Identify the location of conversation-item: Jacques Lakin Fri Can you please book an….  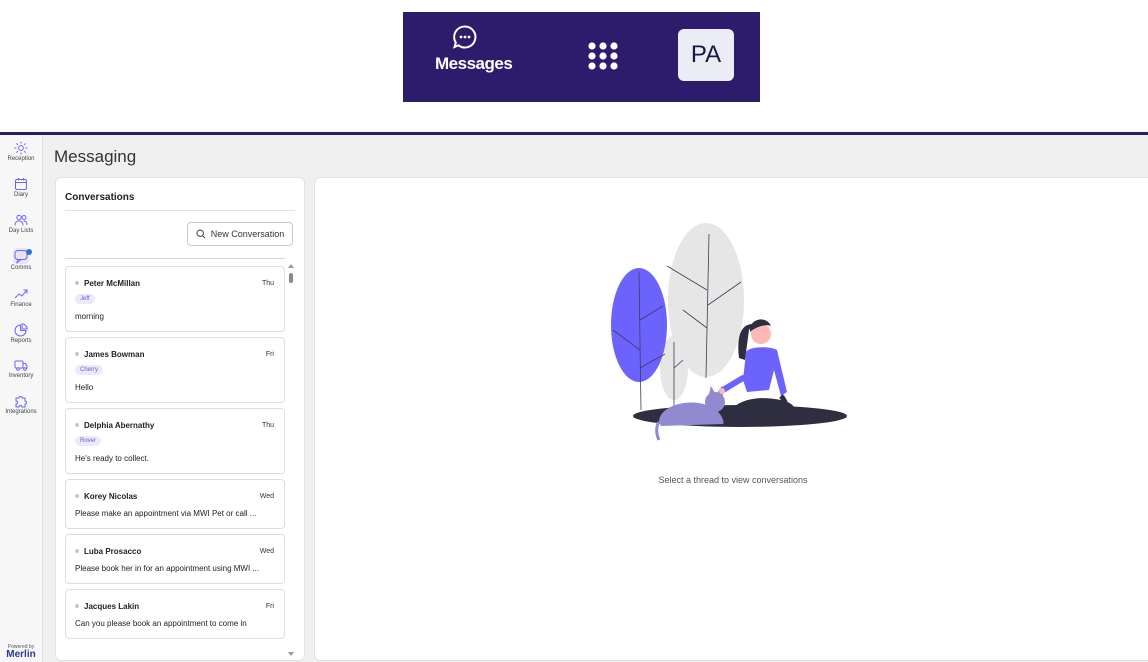
(175, 614).